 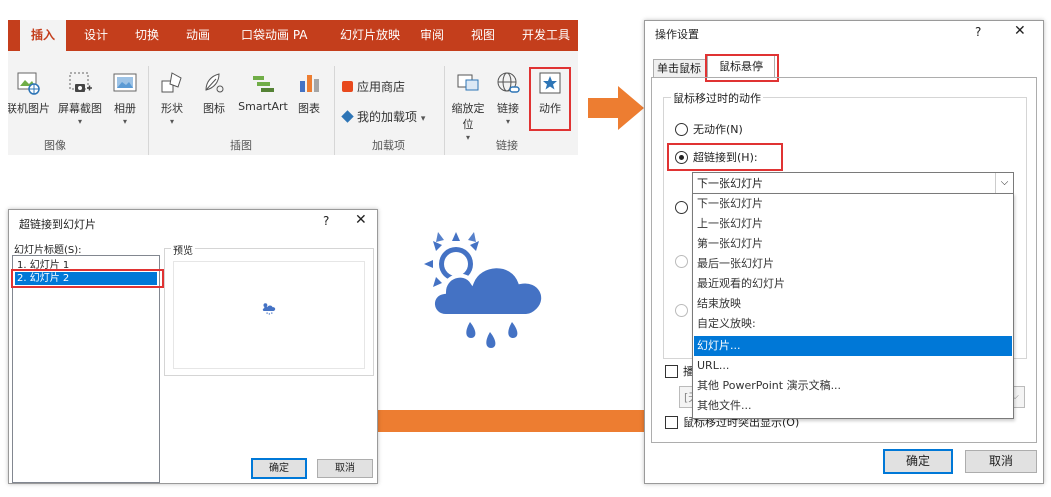 What do you see at coordinates (57, 224) in the screenshot?
I see `dialog-title: 超链接到幻灯片` at bounding box center [57, 224].